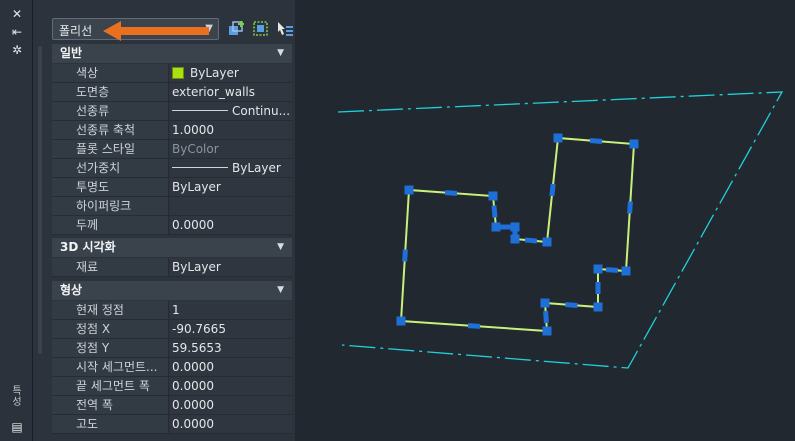  I want to click on property-row: 선종류 축척 1.0000, so click(172, 130).